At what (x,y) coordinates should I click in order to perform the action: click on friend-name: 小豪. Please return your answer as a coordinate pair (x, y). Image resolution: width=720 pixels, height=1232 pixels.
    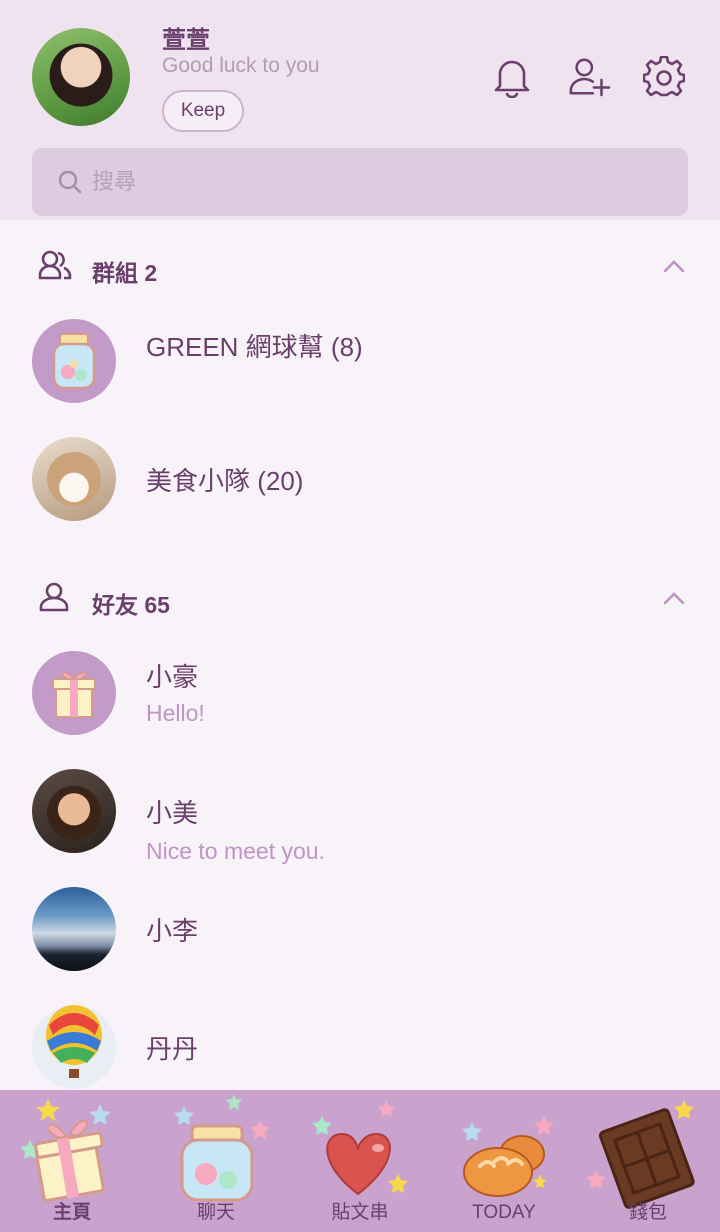
    Looking at the image, I should click on (172, 677).